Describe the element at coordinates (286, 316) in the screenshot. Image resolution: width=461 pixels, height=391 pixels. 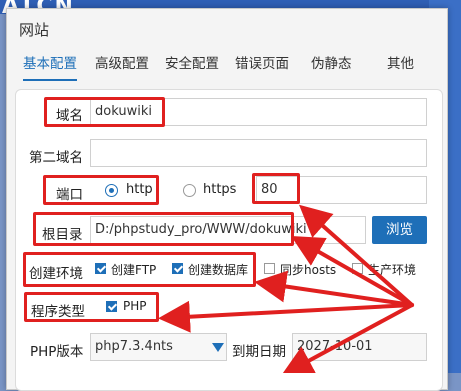
I see `arrow-to-program-type` at that location.